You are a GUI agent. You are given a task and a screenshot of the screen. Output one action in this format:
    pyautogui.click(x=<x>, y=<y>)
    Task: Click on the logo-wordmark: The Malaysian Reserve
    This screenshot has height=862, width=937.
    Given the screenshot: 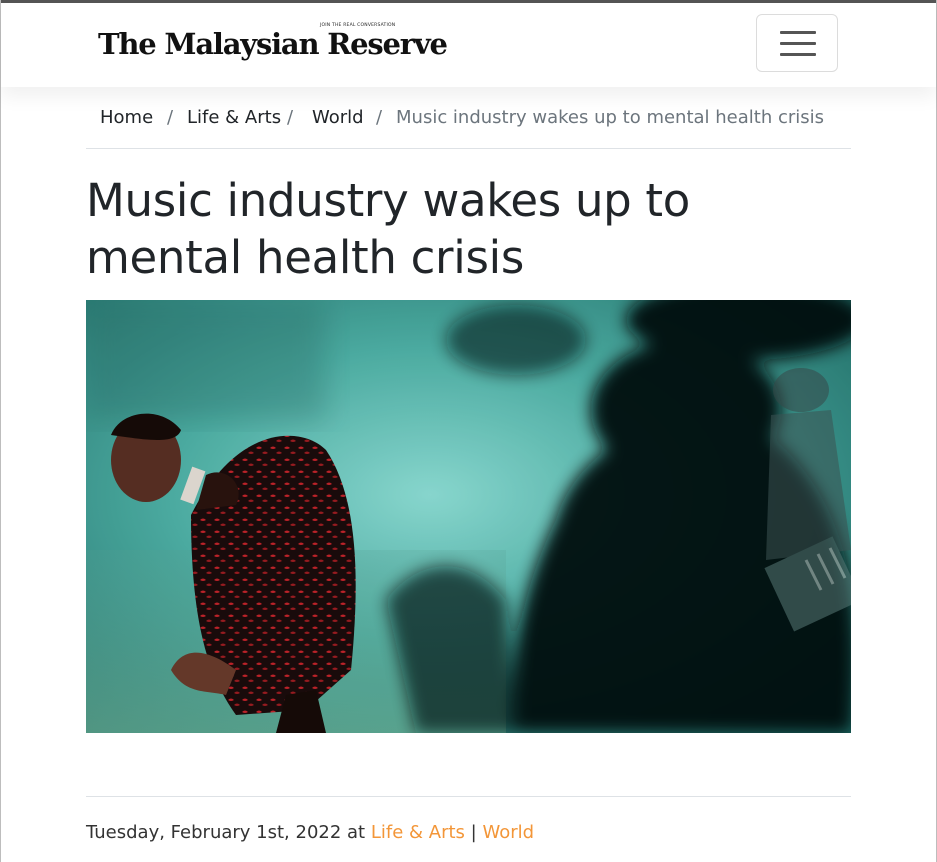 What is the action you would take?
    pyautogui.click(x=273, y=44)
    